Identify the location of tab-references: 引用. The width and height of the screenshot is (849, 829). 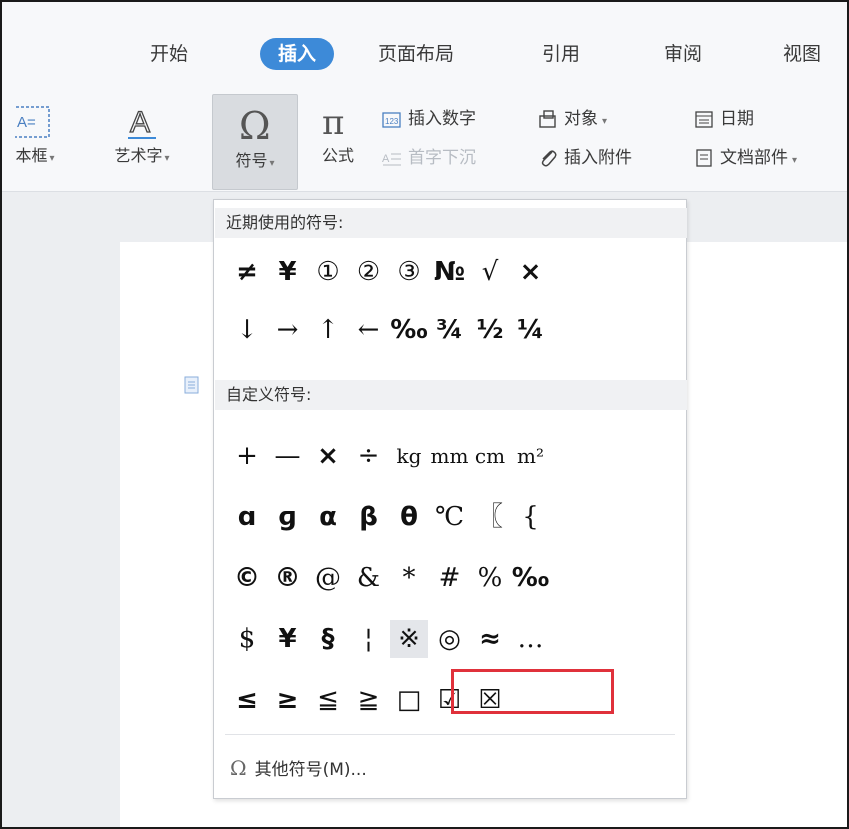
(561, 54).